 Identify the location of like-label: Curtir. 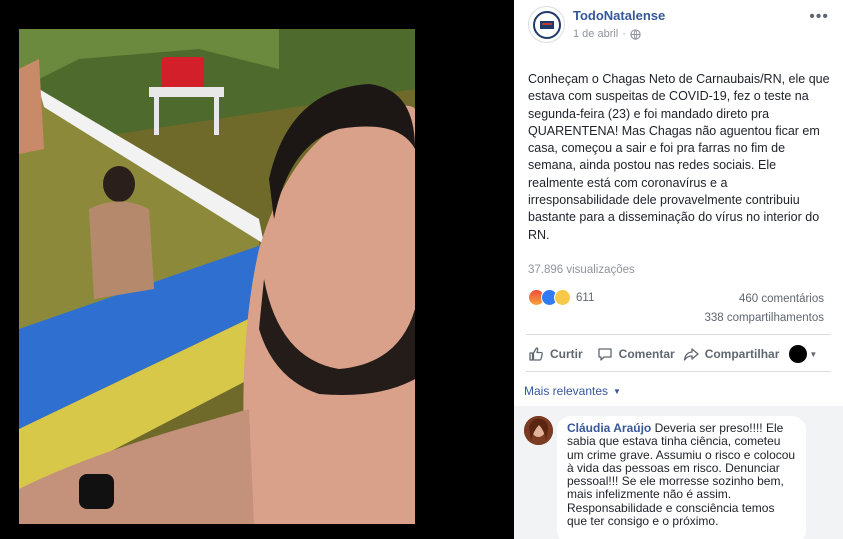
(566, 354).